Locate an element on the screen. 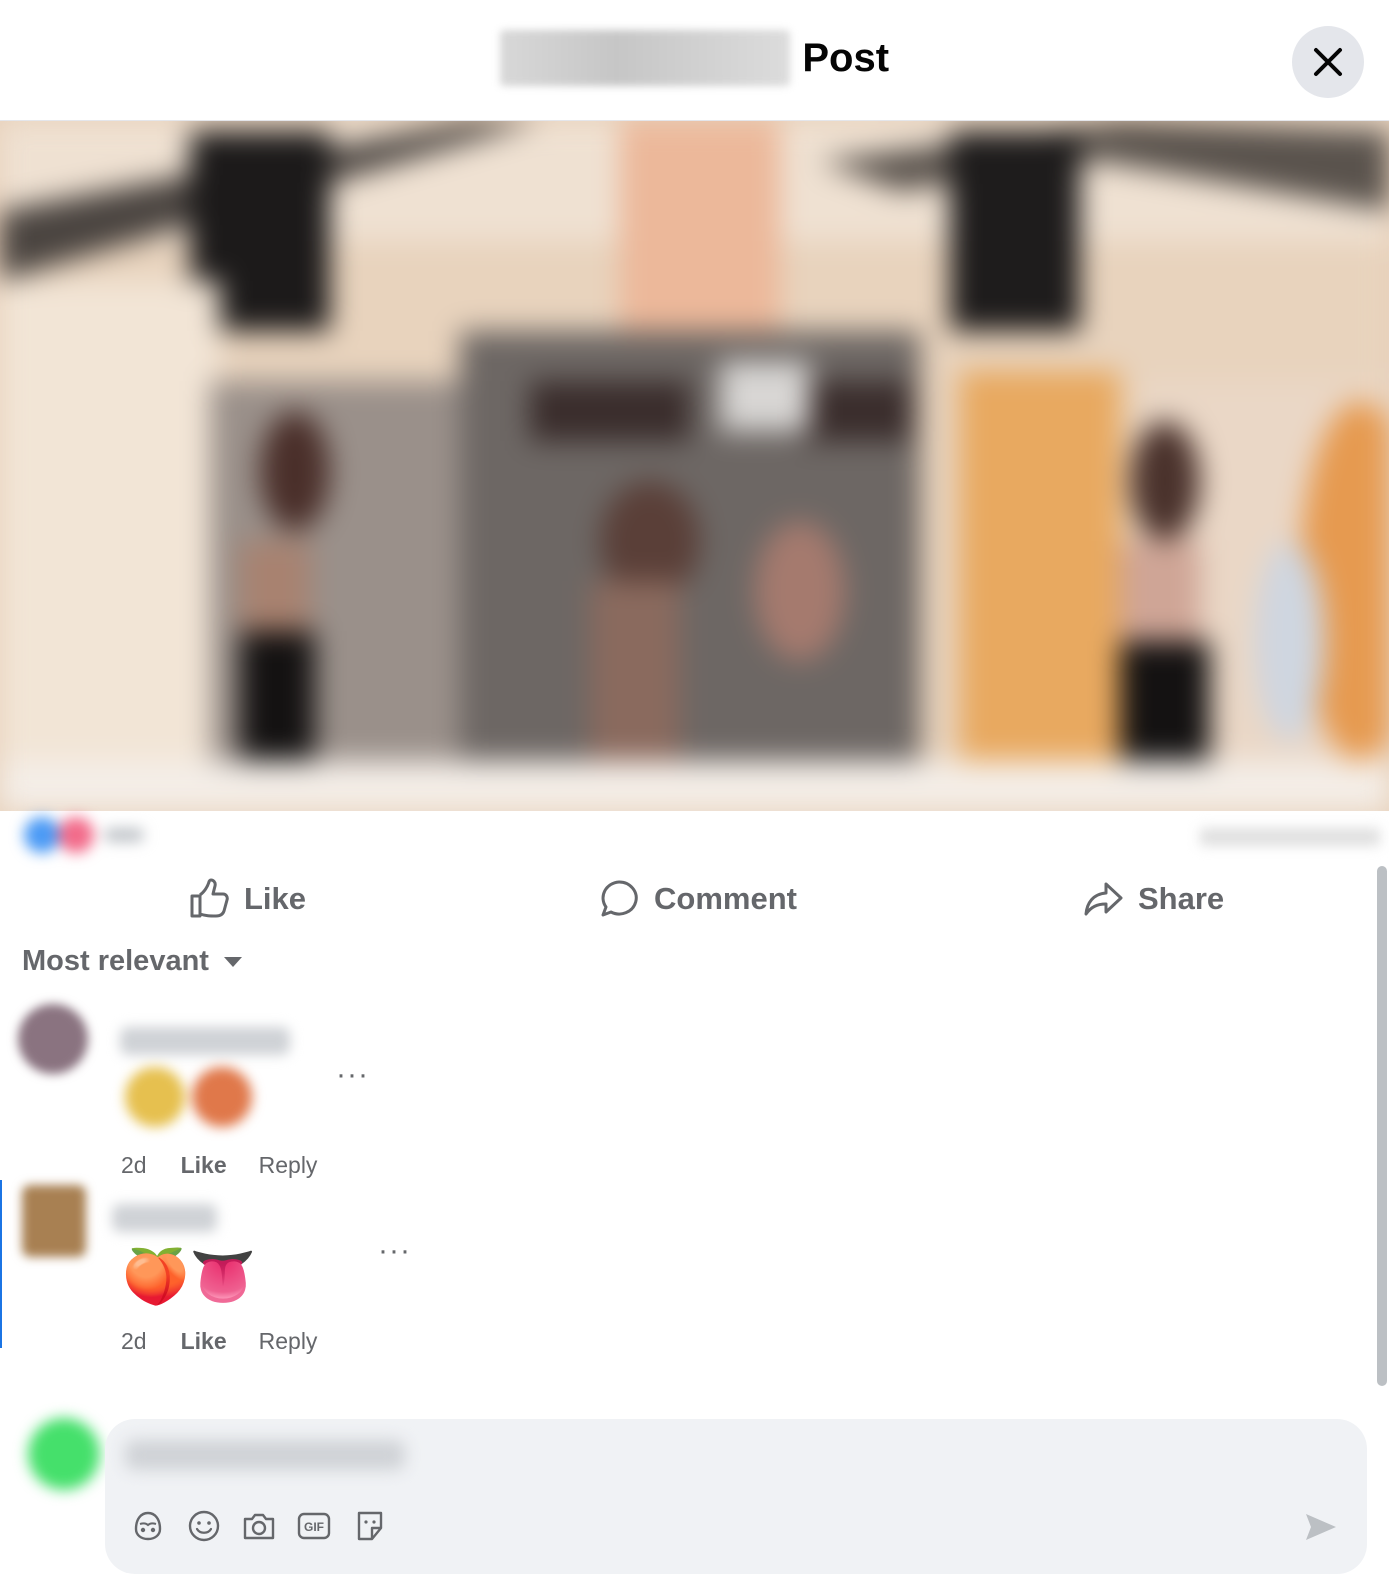 The height and width of the screenshot is (1594, 1389). avatar-sticker-button is located at coordinates (148, 1526).